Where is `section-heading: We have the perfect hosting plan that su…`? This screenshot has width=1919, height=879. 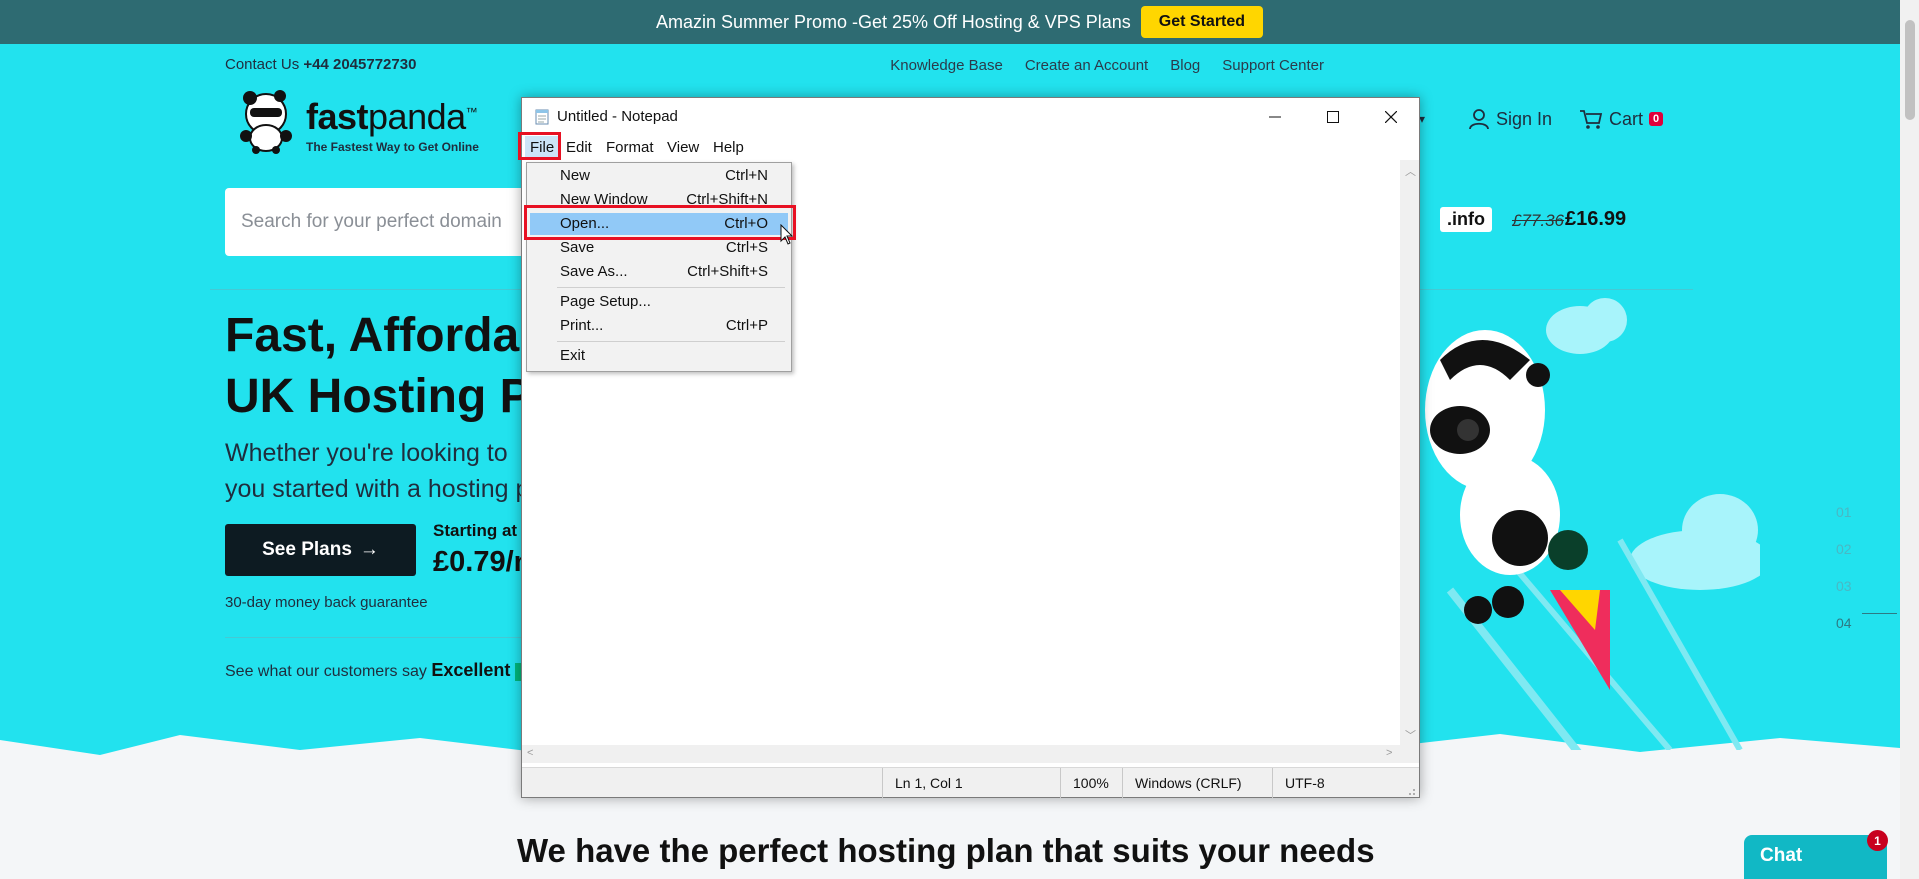
section-heading: We have the perfect hosting plan that su… is located at coordinates (946, 850).